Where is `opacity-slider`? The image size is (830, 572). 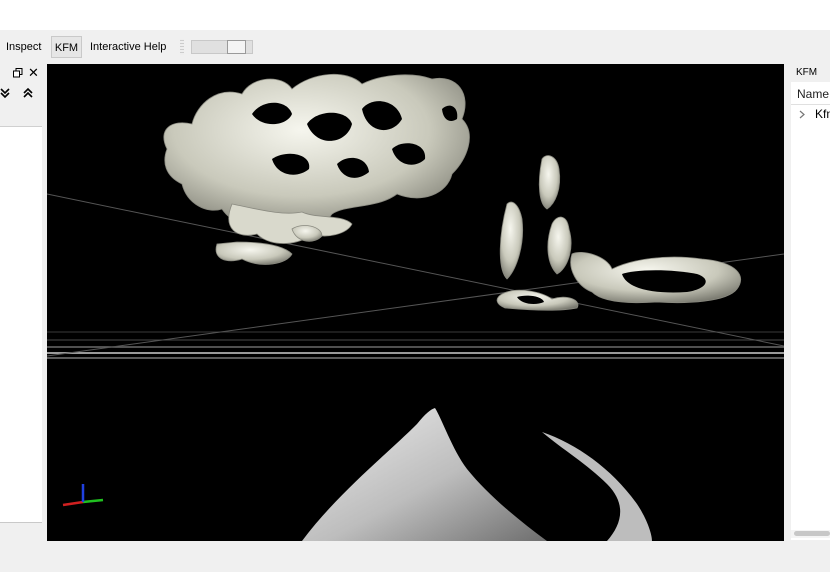
opacity-slider is located at coordinates (222, 47).